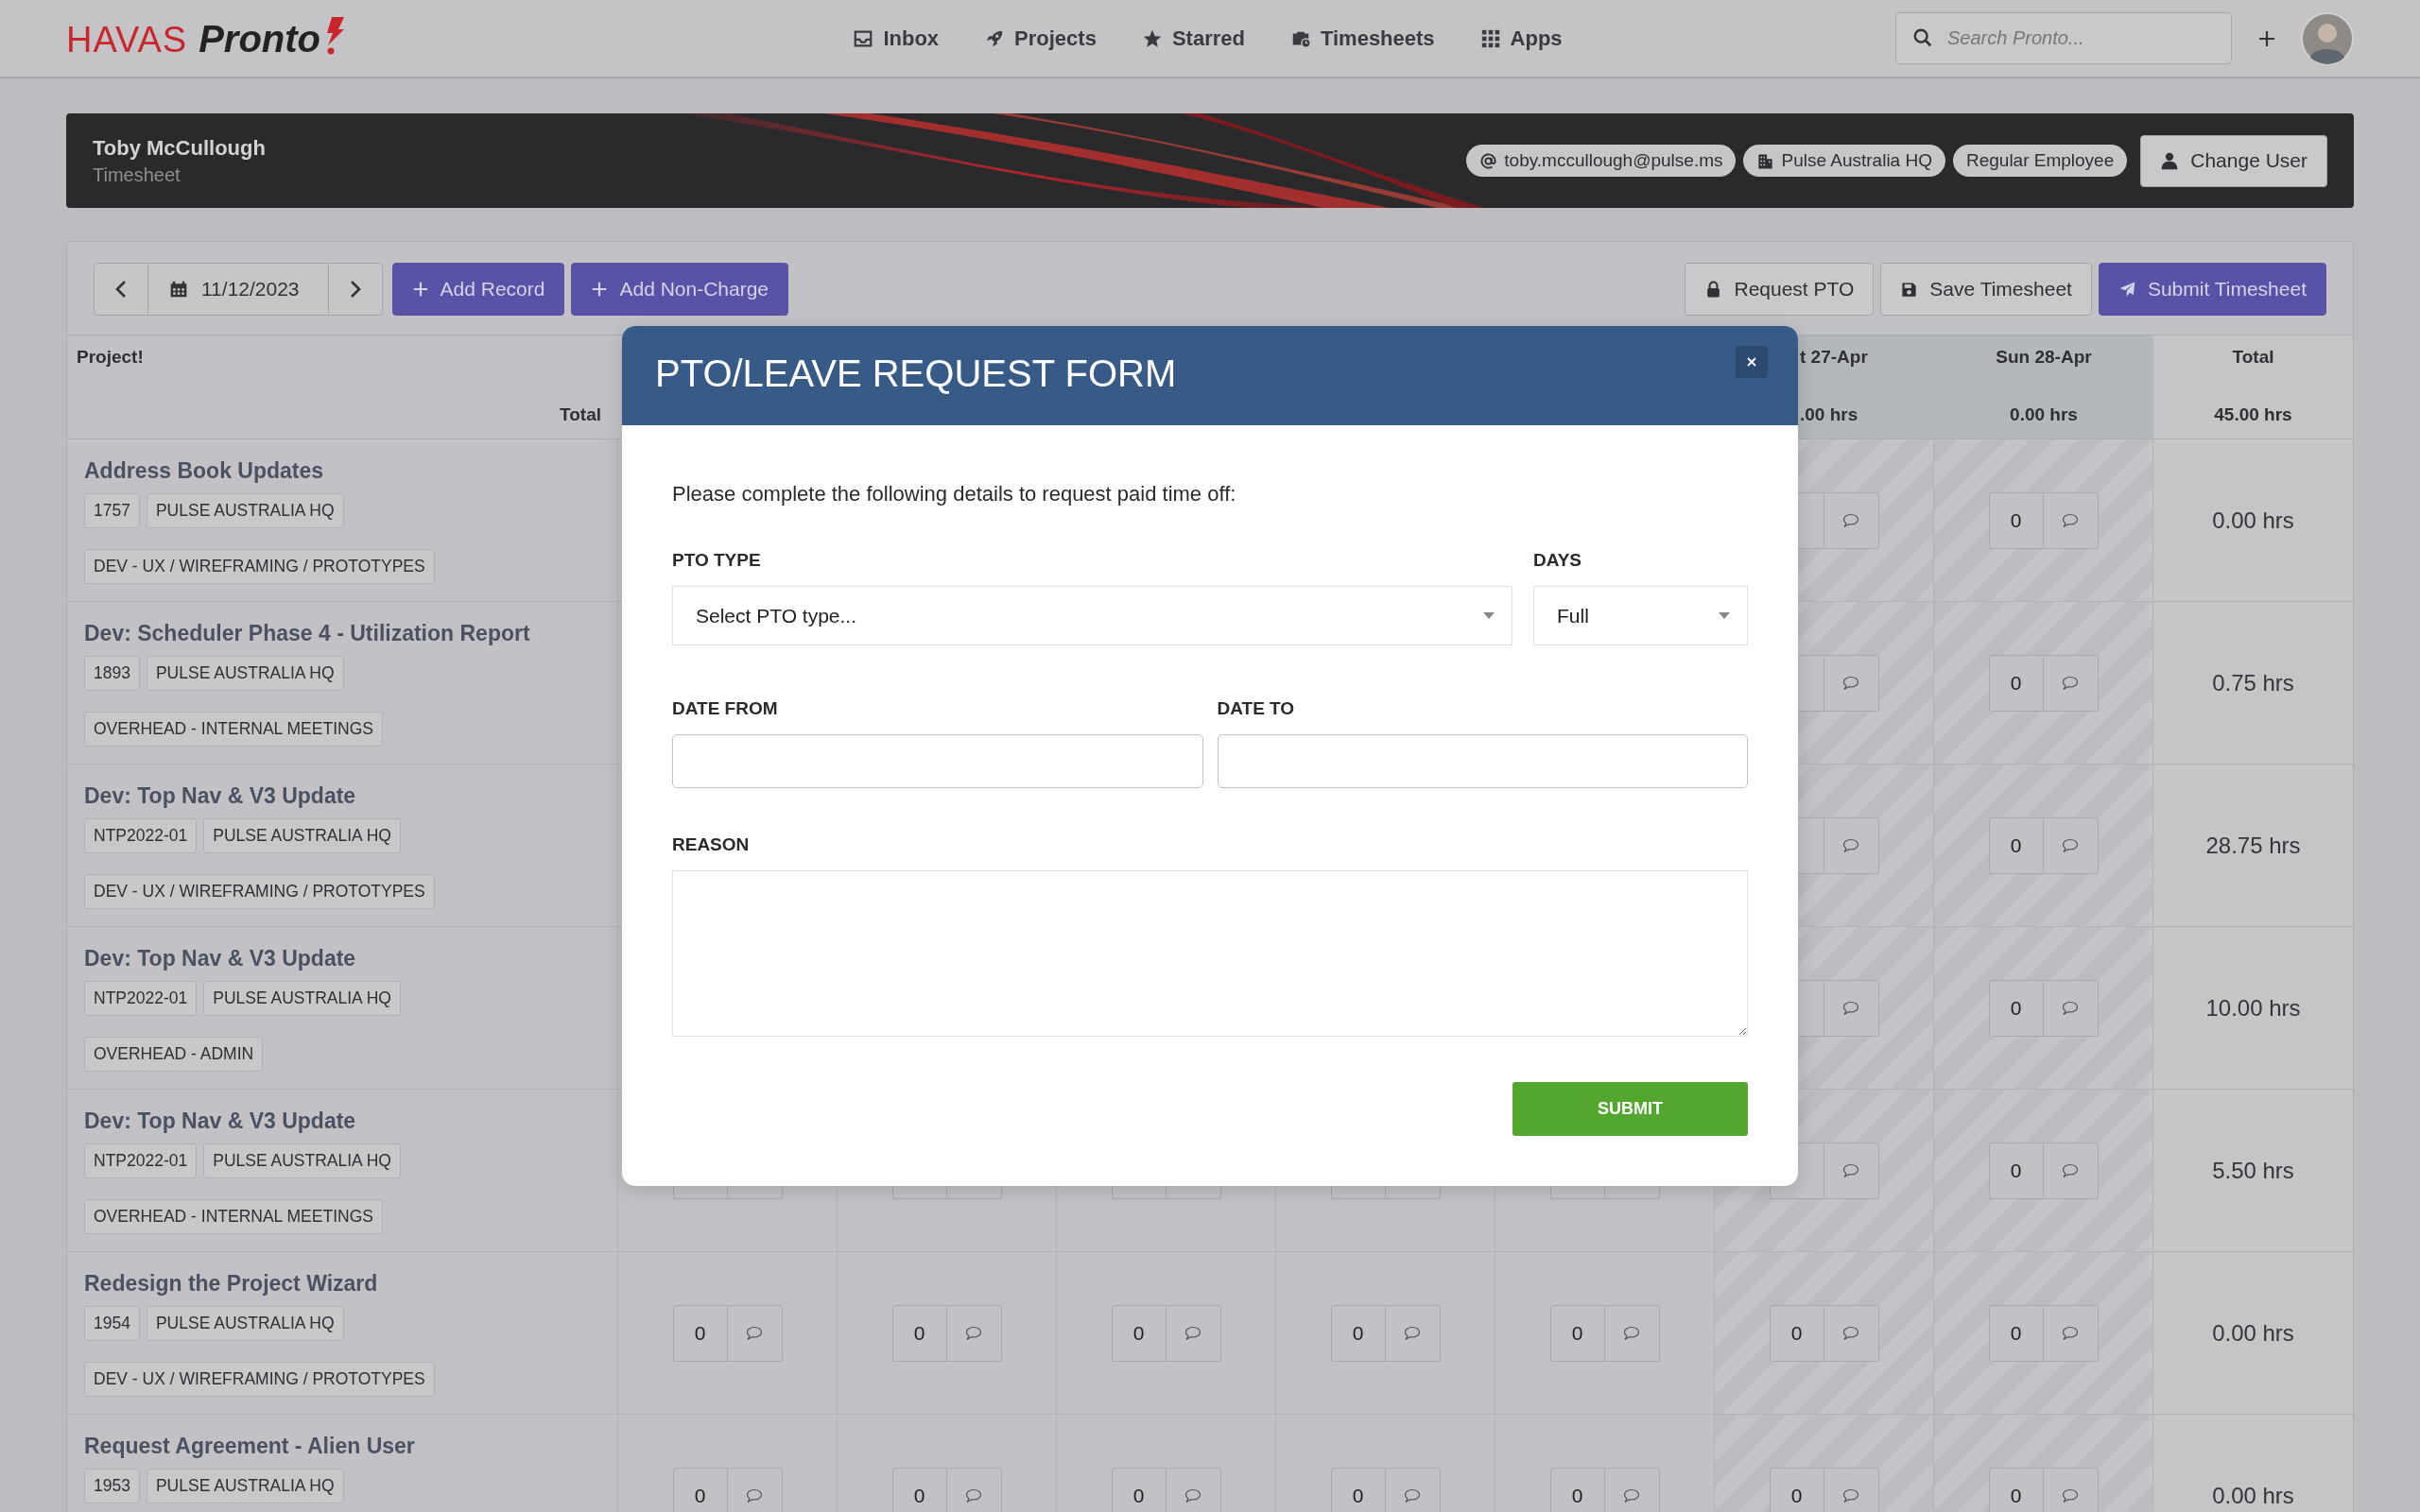  I want to click on nav-link: Inbox, so click(896, 38).